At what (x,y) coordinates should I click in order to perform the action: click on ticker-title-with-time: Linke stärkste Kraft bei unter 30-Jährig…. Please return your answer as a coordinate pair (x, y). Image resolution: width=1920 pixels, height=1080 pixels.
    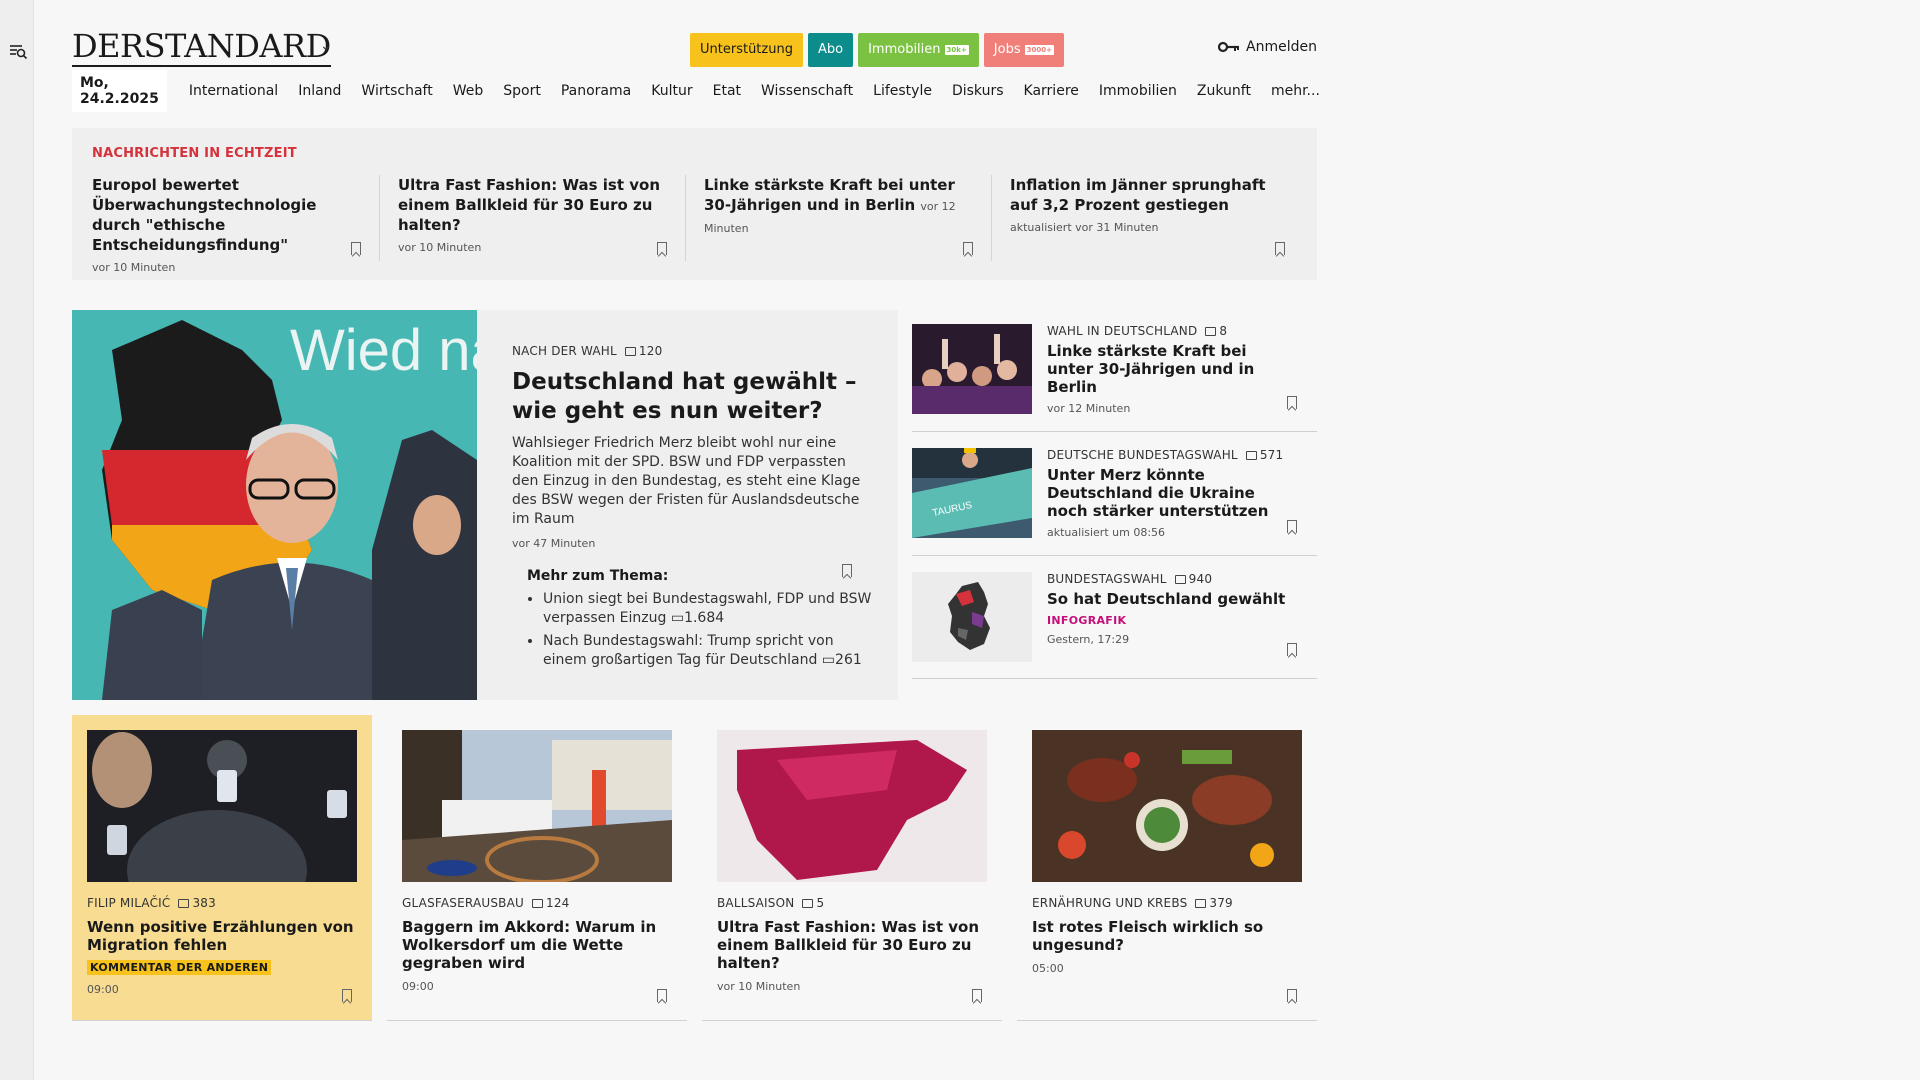
    Looking at the image, I should click on (838, 207).